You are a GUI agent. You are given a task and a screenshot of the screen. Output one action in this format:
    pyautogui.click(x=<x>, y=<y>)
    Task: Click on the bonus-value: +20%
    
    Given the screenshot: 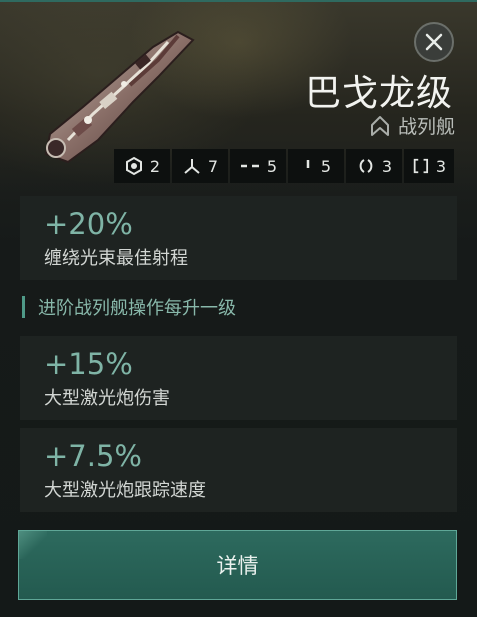 What is the action you would take?
    pyautogui.click(x=88, y=224)
    